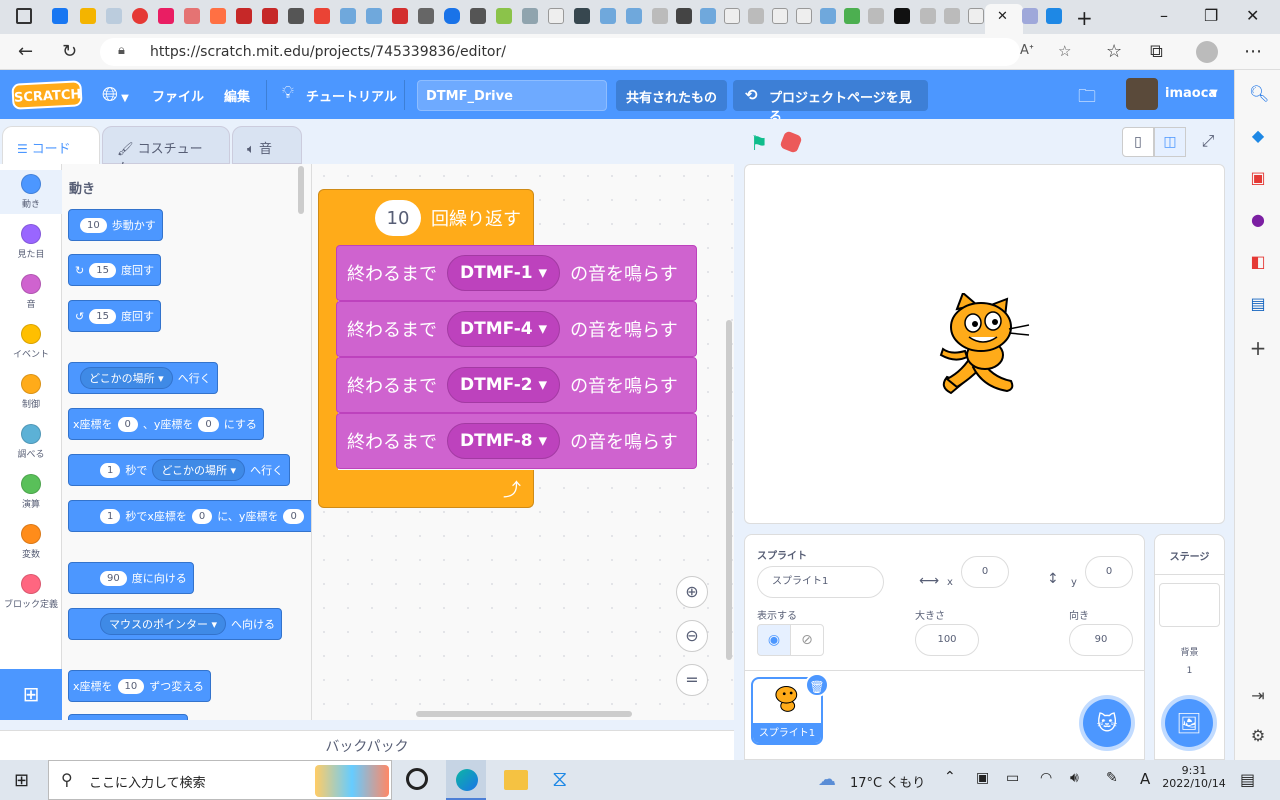 This screenshot has height=800, width=1280. I want to click on see-project-page-button: ⟲ プロジェクトページを見る, so click(830, 102).